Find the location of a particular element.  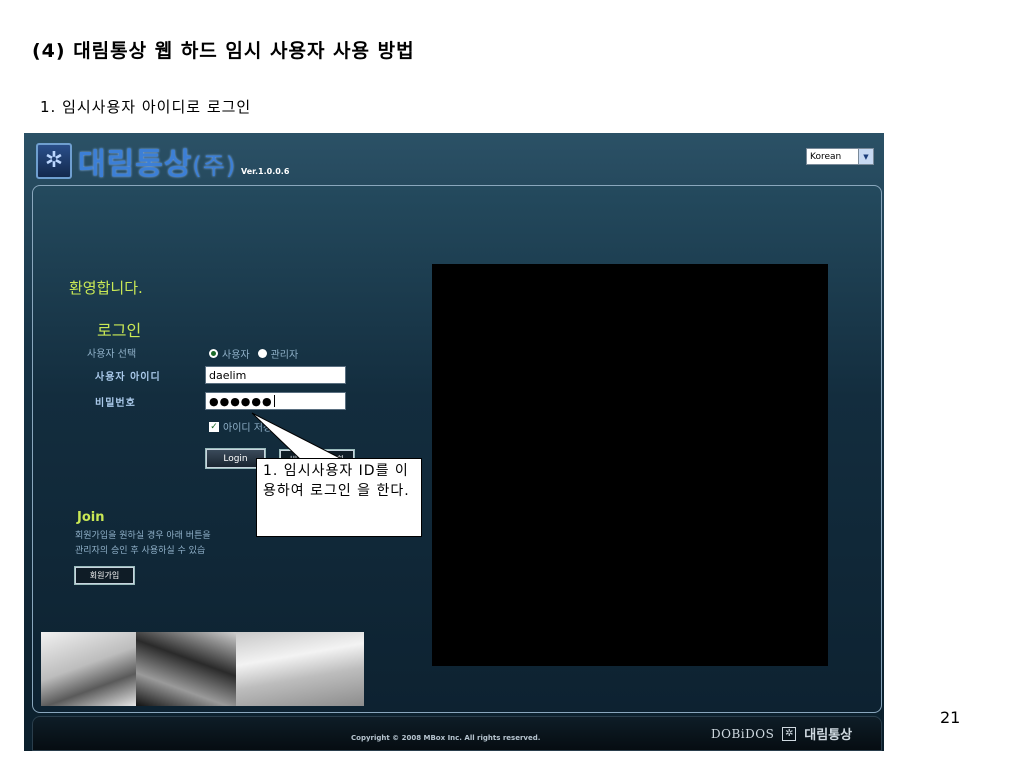

login-title: 로그인 is located at coordinates (119, 330).